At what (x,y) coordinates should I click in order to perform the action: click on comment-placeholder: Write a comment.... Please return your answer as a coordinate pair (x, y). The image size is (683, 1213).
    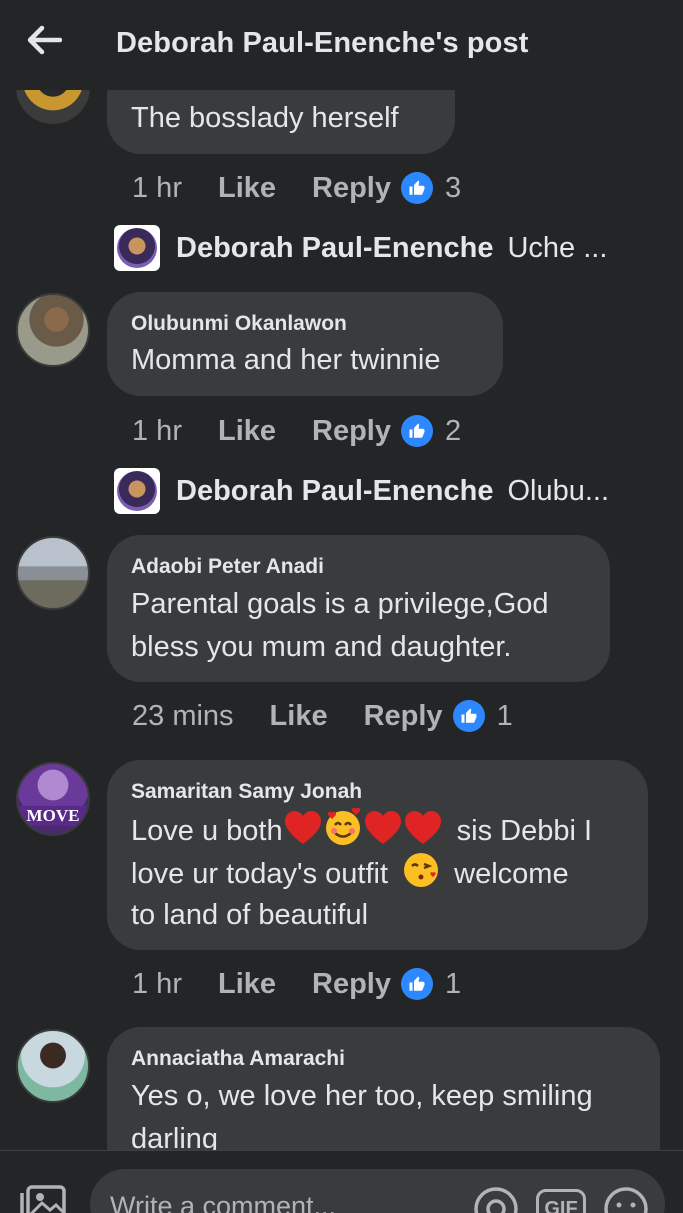
    Looking at the image, I should click on (223, 1202).